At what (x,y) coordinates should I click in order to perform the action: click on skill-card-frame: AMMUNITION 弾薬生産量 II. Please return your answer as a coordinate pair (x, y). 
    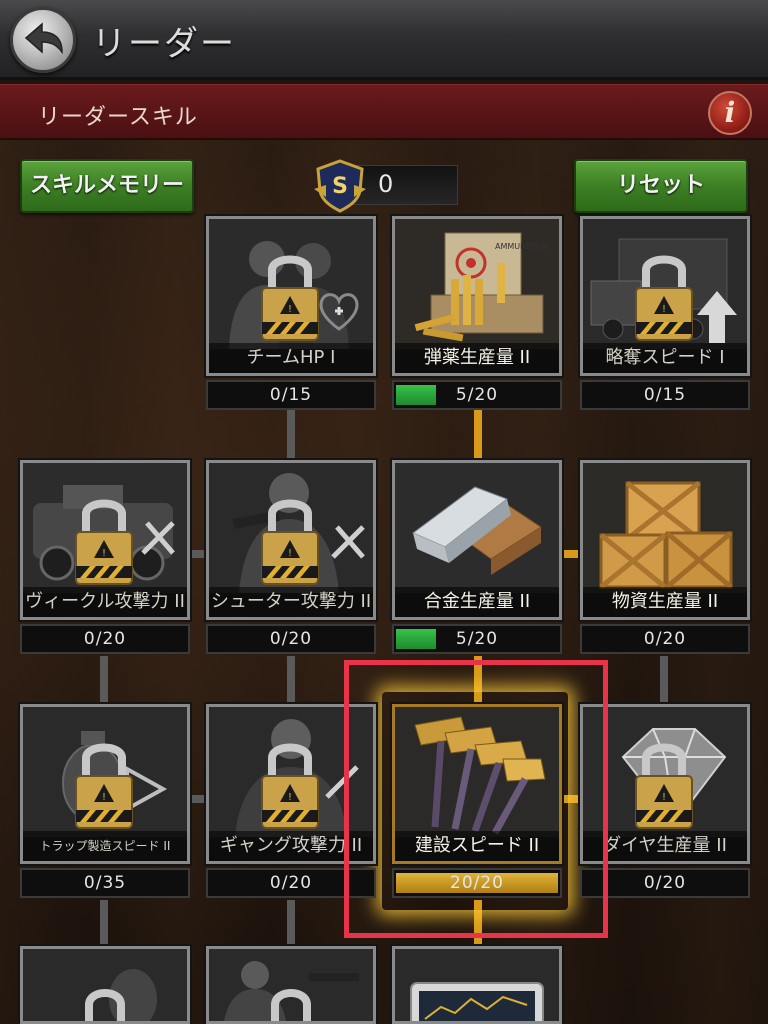
    Looking at the image, I should click on (477, 296).